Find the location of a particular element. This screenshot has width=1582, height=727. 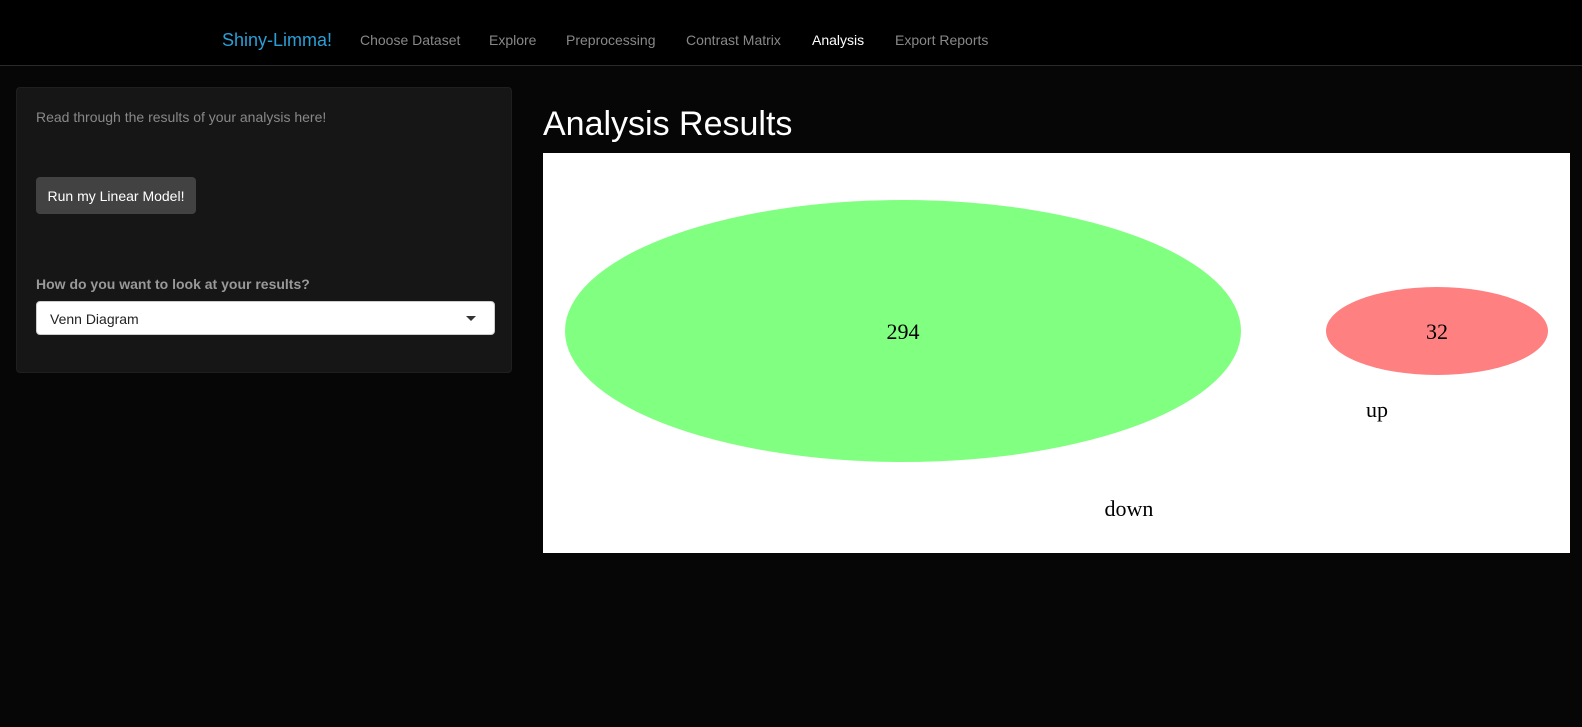

tab-export-reports: Export Reports is located at coordinates (941, 40).